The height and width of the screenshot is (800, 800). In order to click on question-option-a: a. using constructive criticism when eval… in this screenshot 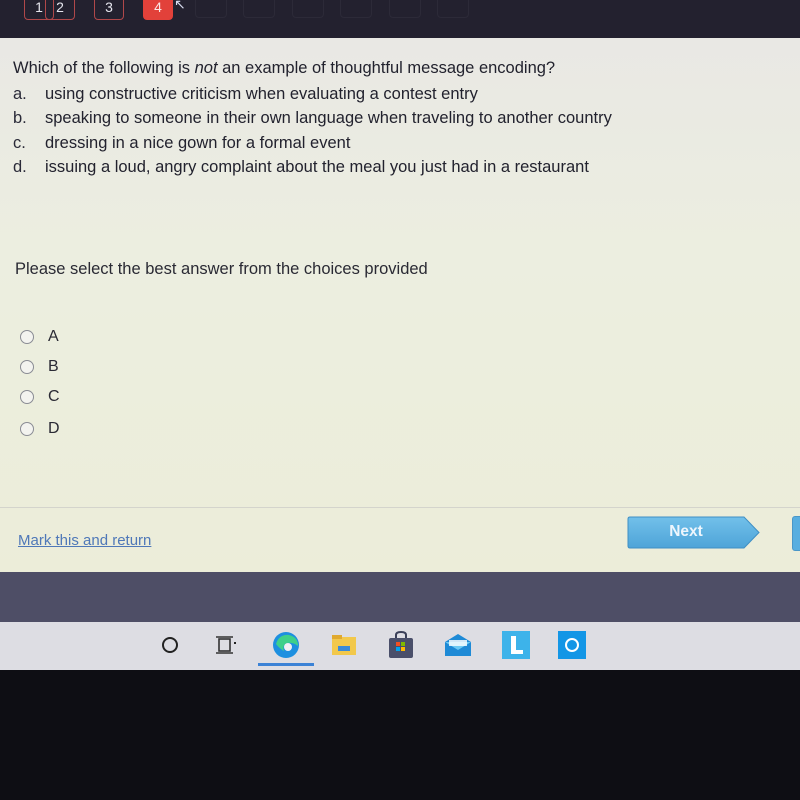, I will do `click(245, 94)`.